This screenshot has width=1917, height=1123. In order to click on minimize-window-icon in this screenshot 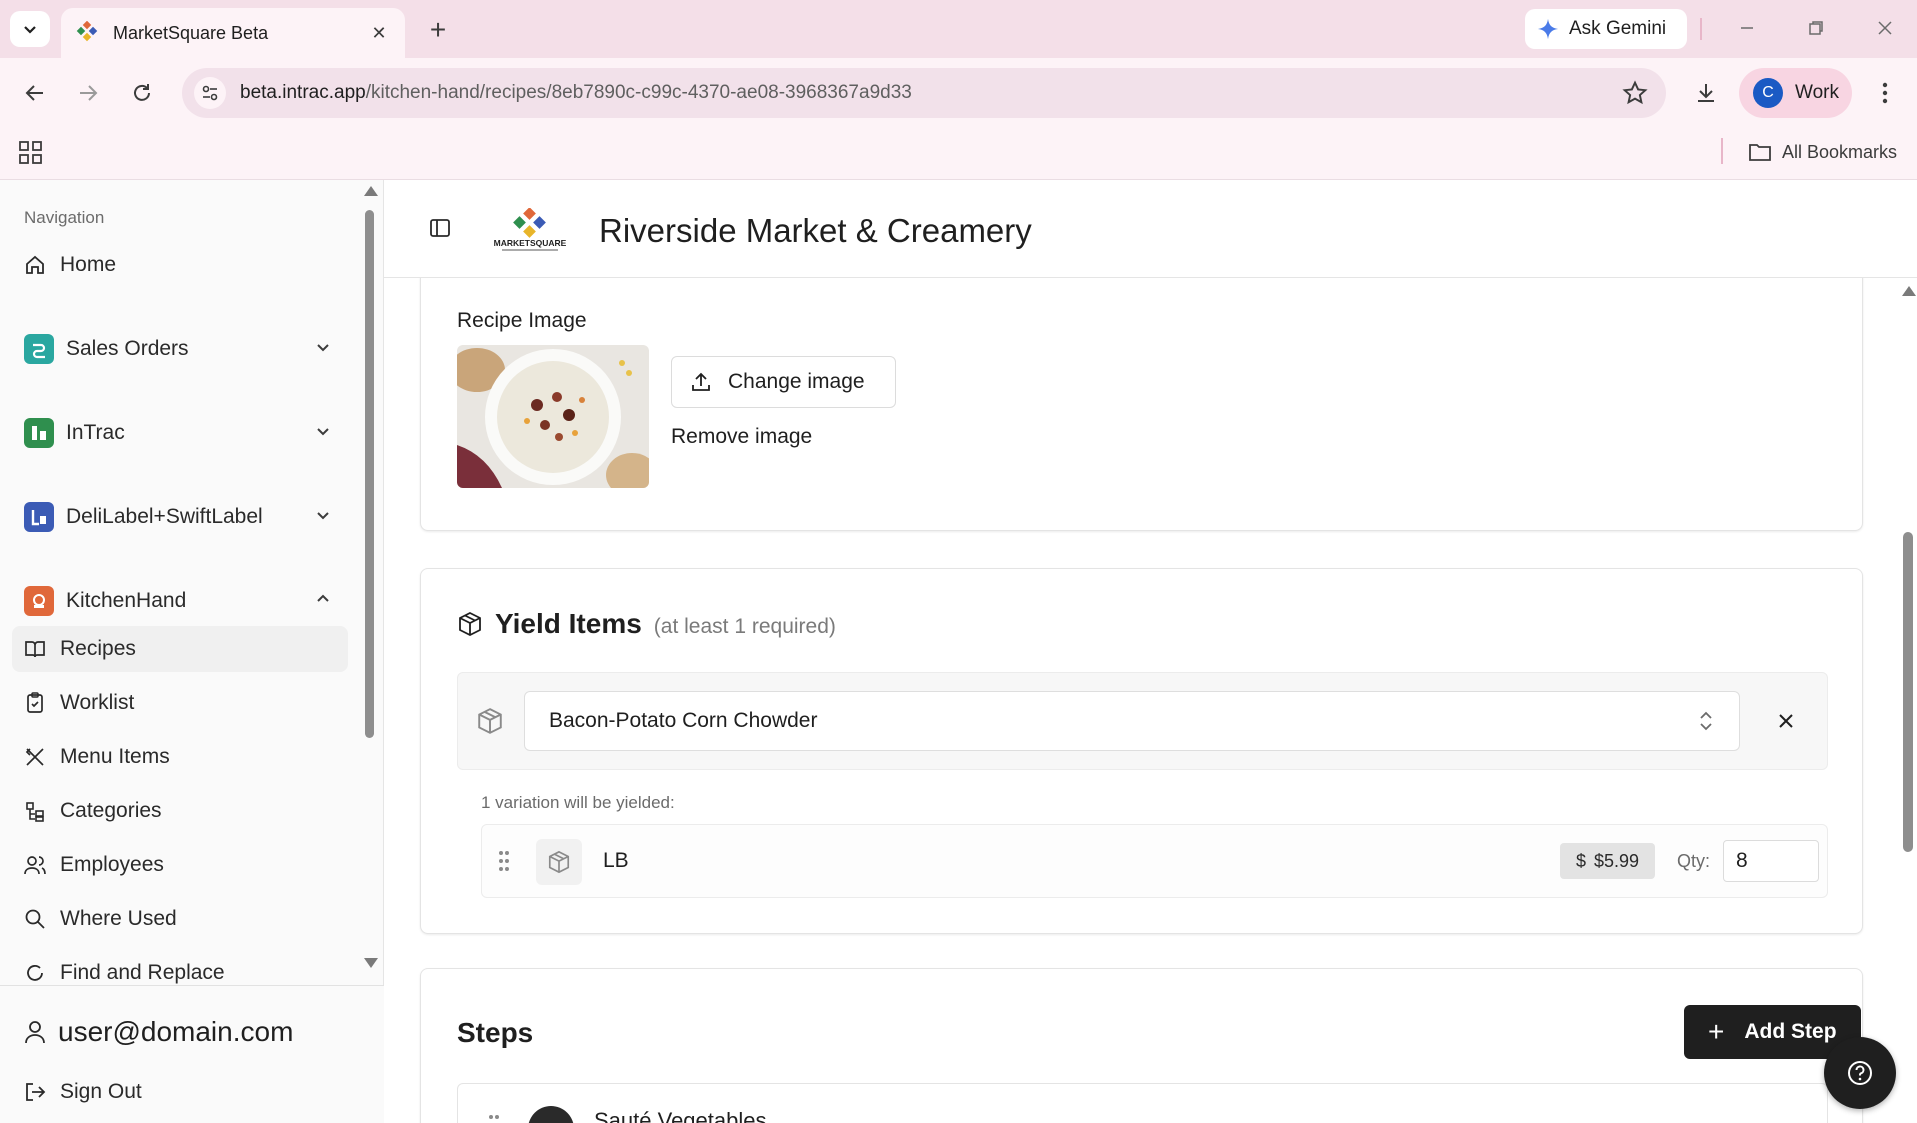, I will do `click(1747, 28)`.